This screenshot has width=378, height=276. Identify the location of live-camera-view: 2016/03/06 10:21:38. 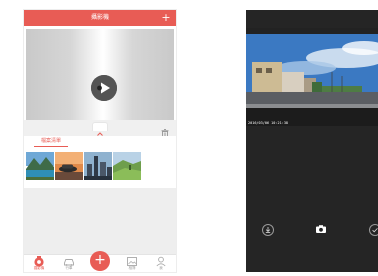
(312, 77).